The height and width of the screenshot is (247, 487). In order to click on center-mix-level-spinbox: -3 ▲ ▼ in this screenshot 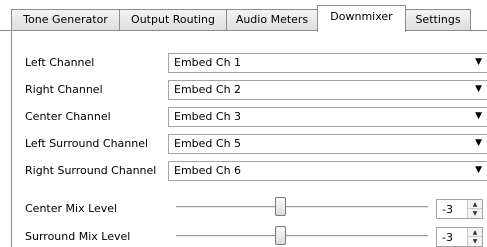, I will do `click(459, 209)`.